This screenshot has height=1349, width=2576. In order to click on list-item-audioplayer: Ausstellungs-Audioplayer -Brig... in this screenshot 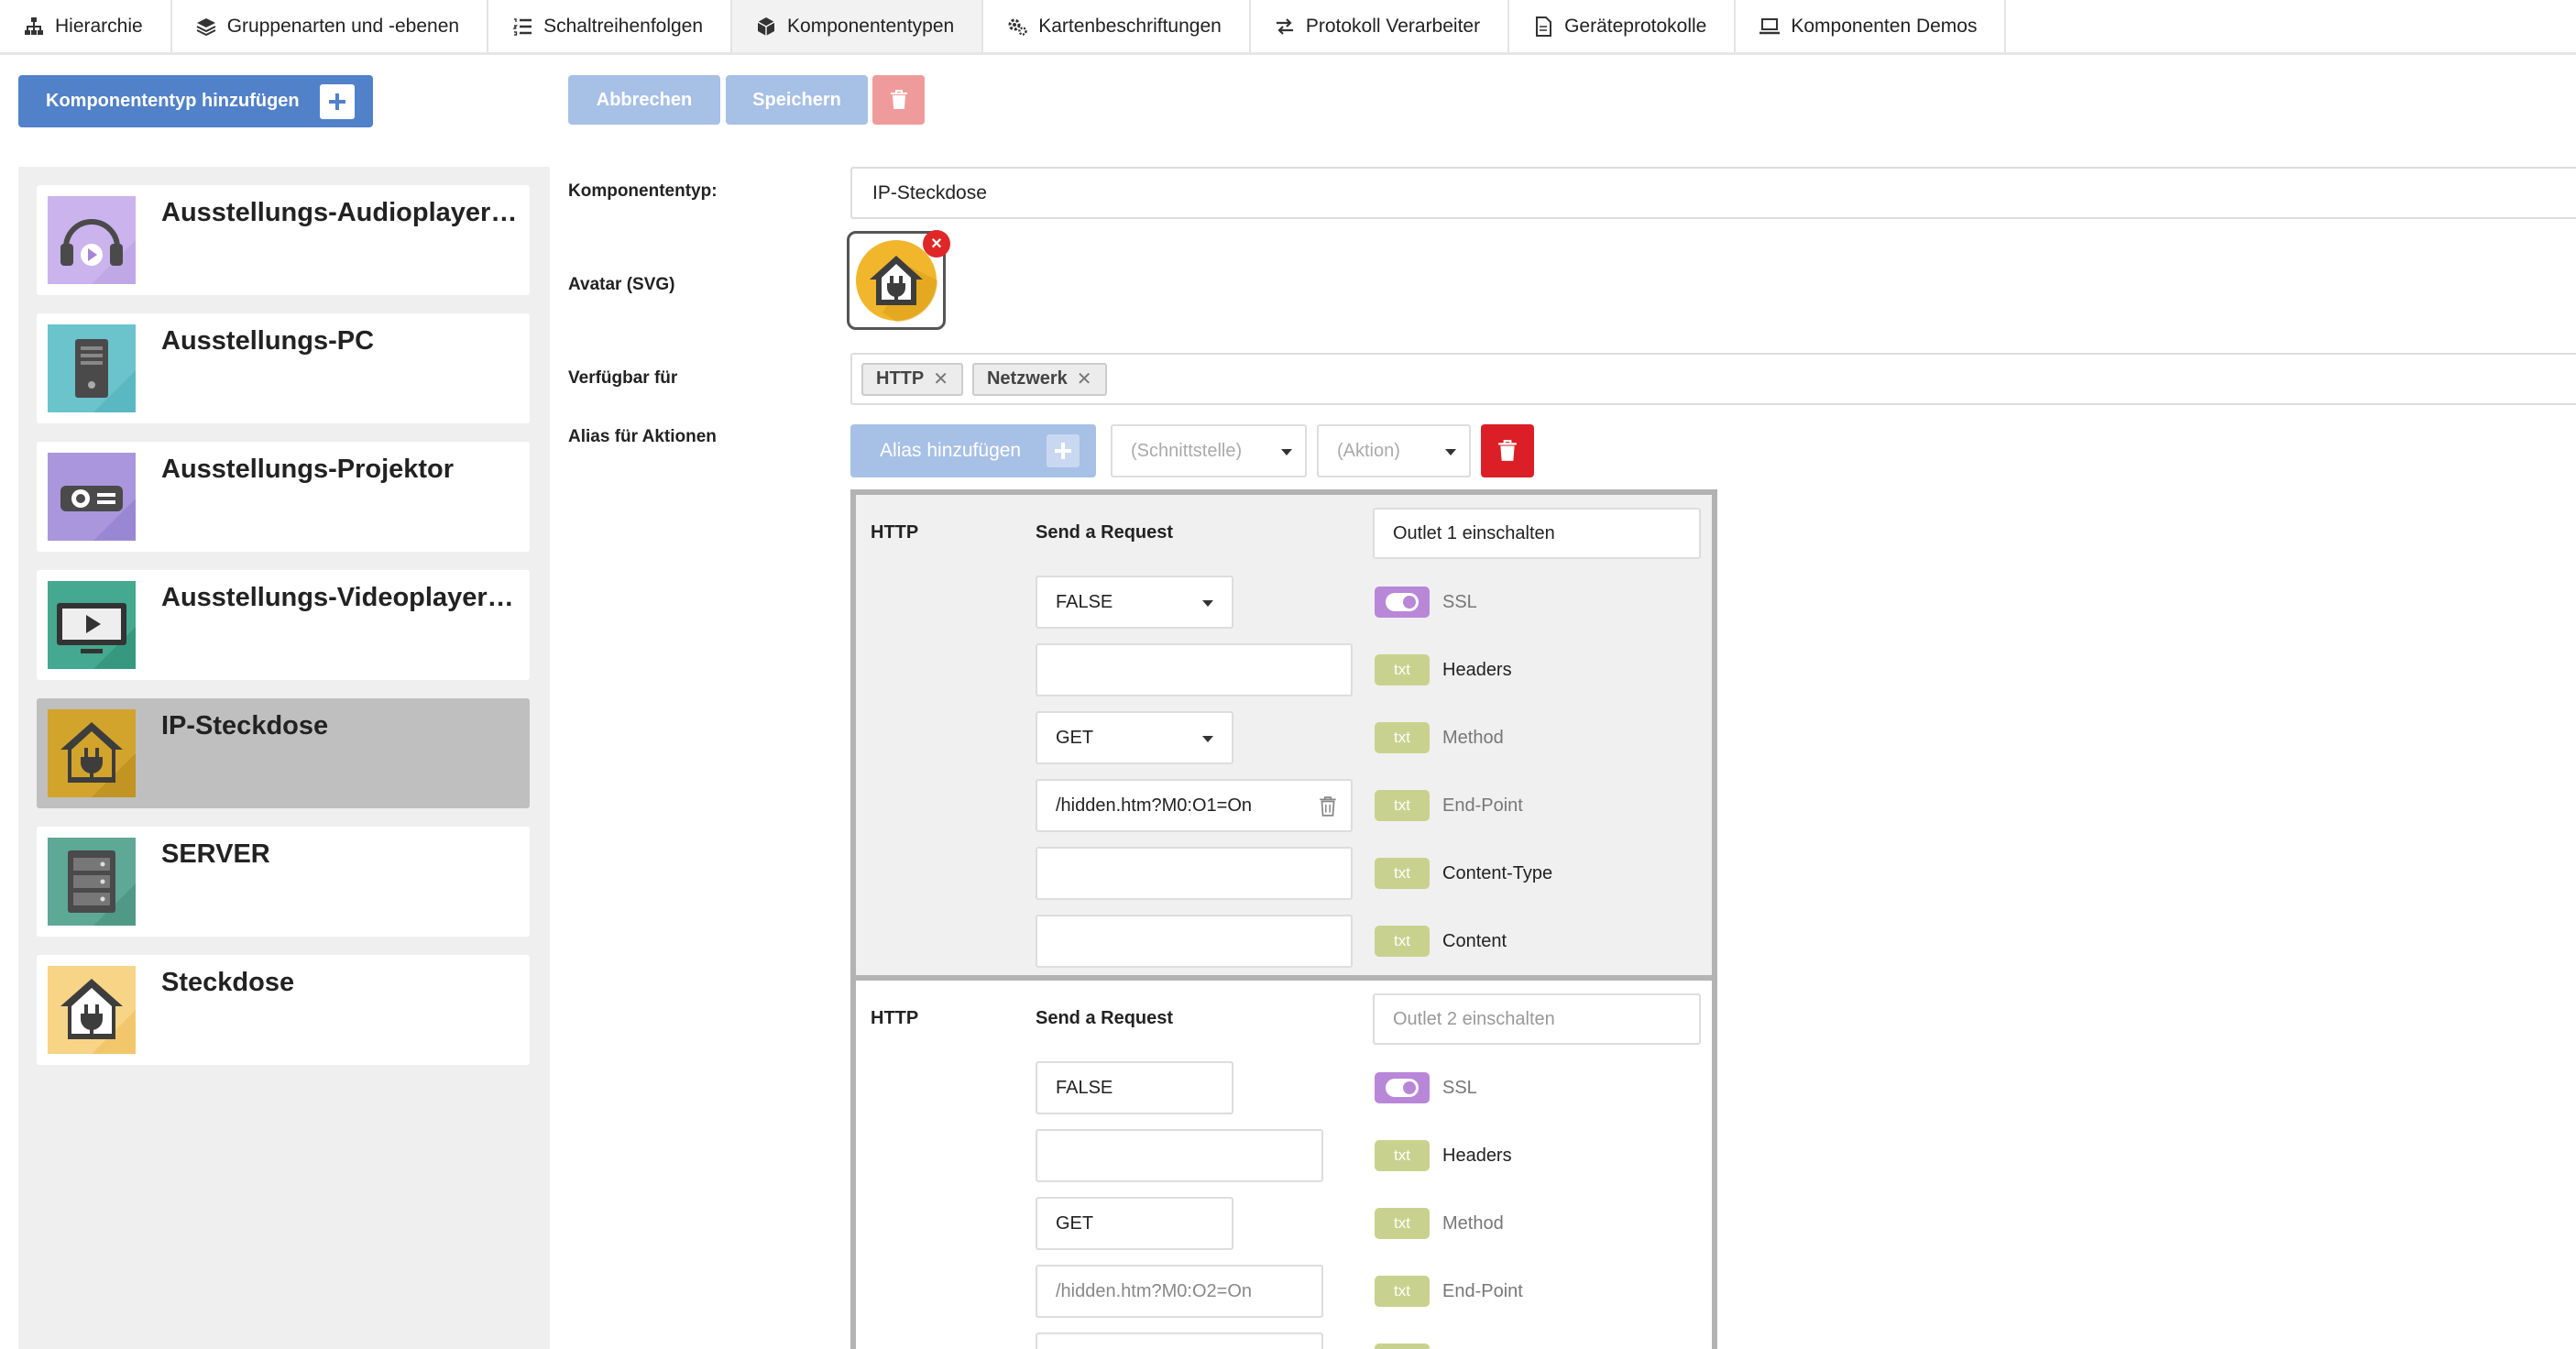, I will do `click(283, 240)`.